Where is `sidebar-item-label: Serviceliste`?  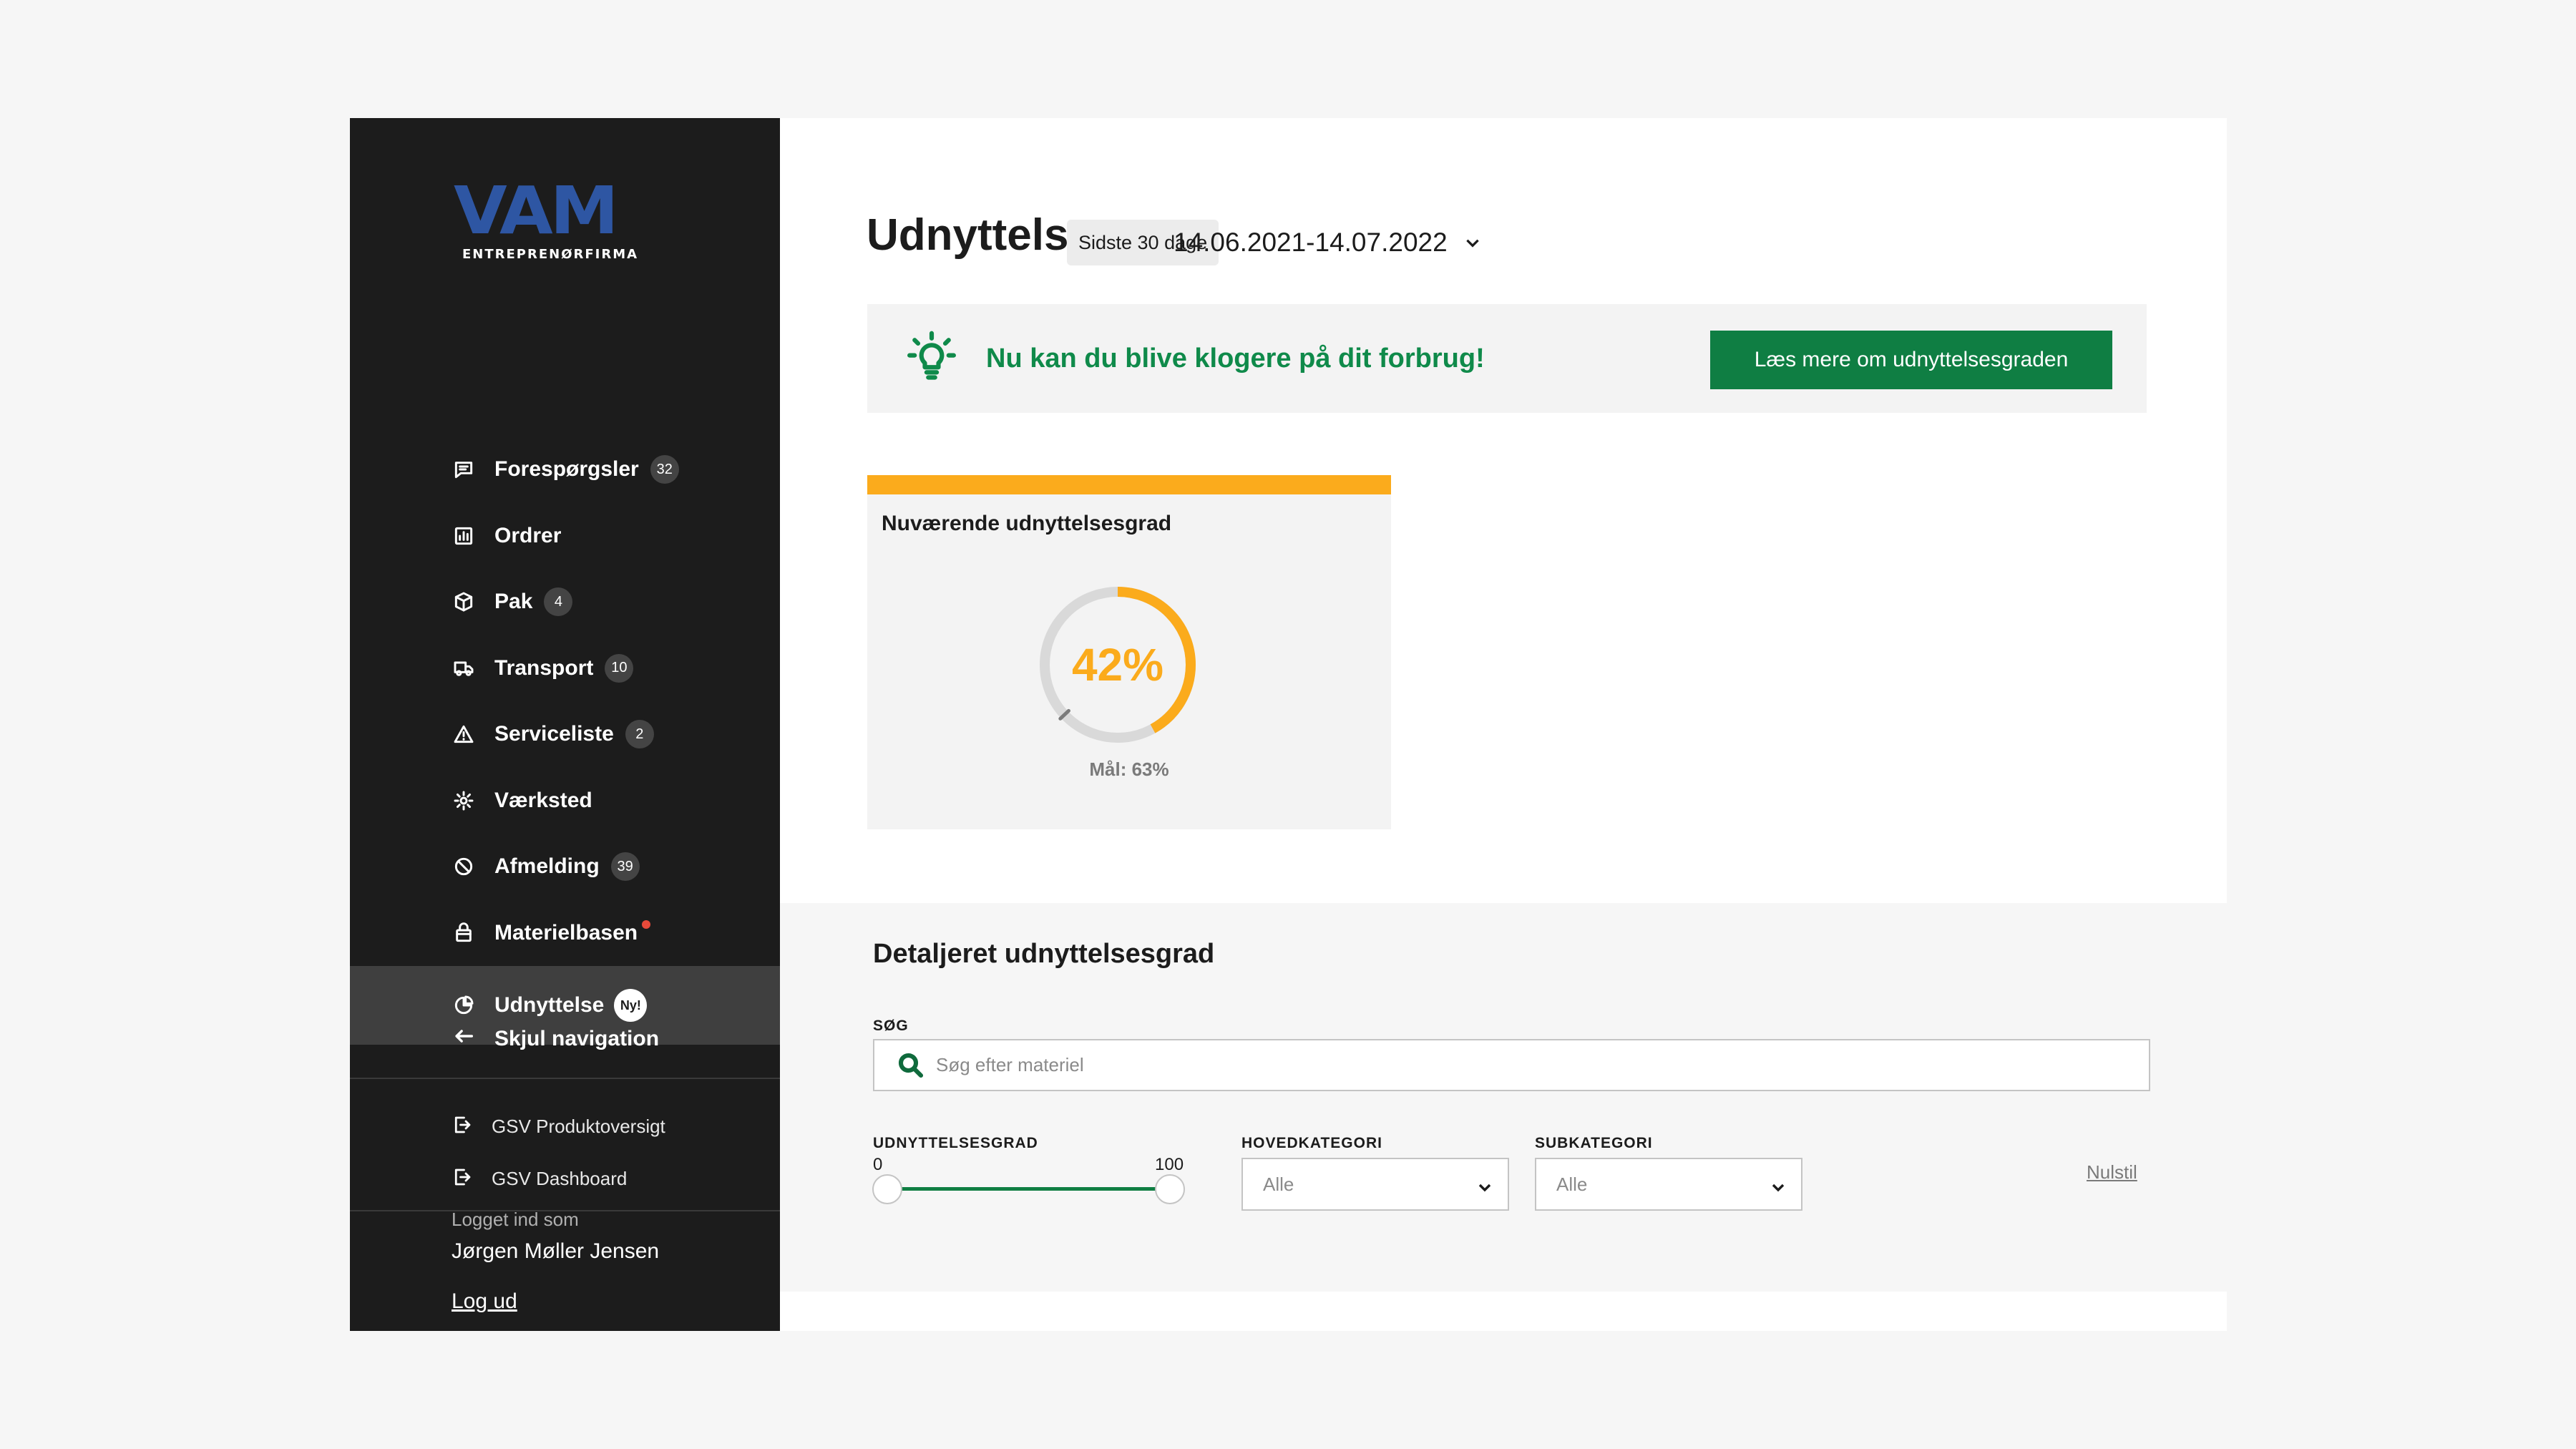 sidebar-item-label: Serviceliste is located at coordinates (554, 734).